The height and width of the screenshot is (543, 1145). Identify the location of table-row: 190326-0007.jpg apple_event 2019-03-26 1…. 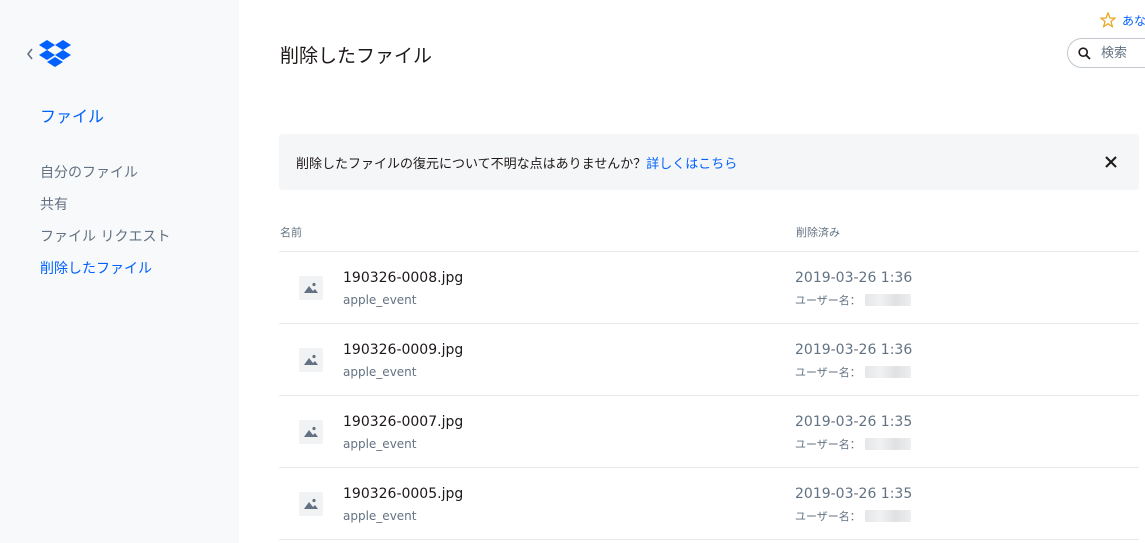
(709, 432).